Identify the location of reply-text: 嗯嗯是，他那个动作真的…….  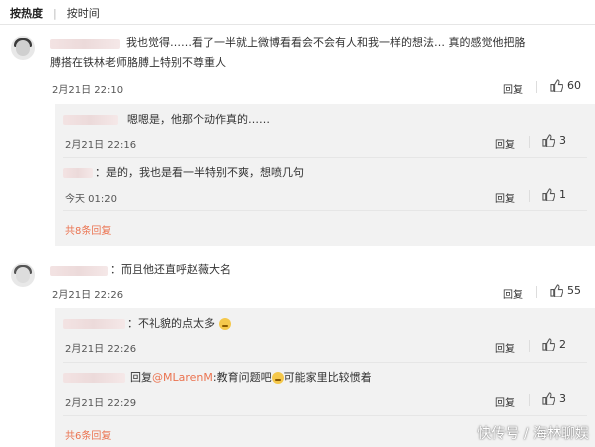
(198, 119).